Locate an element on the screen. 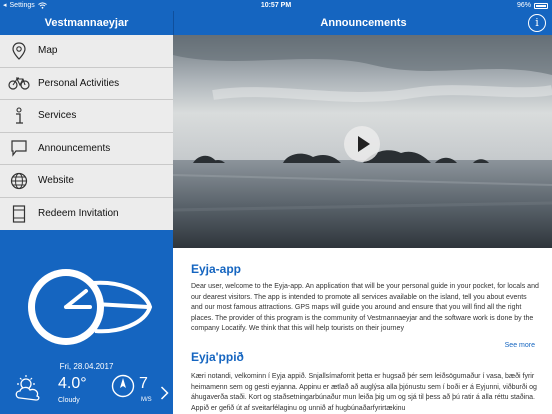 This screenshot has width=552, height=414. wind-unit: M/S is located at coordinates (146, 400).